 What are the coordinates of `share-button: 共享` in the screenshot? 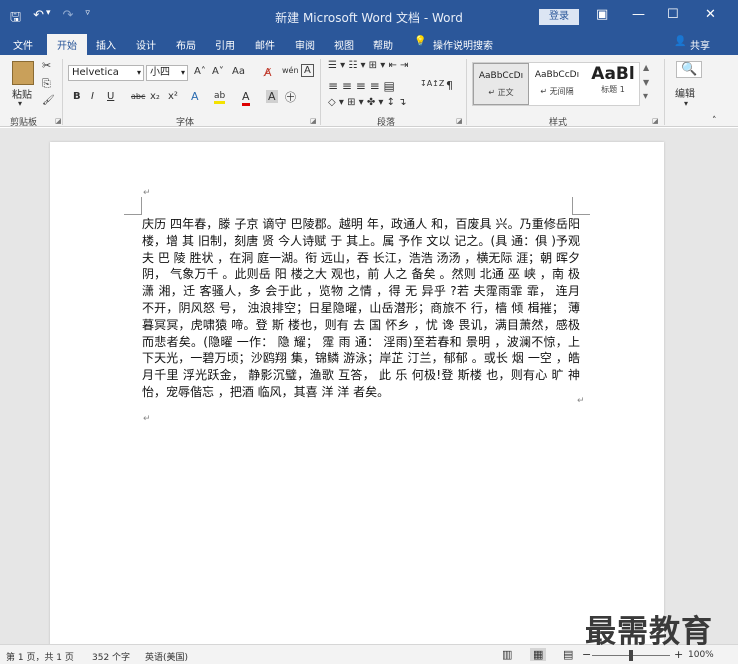 It's located at (700, 44).